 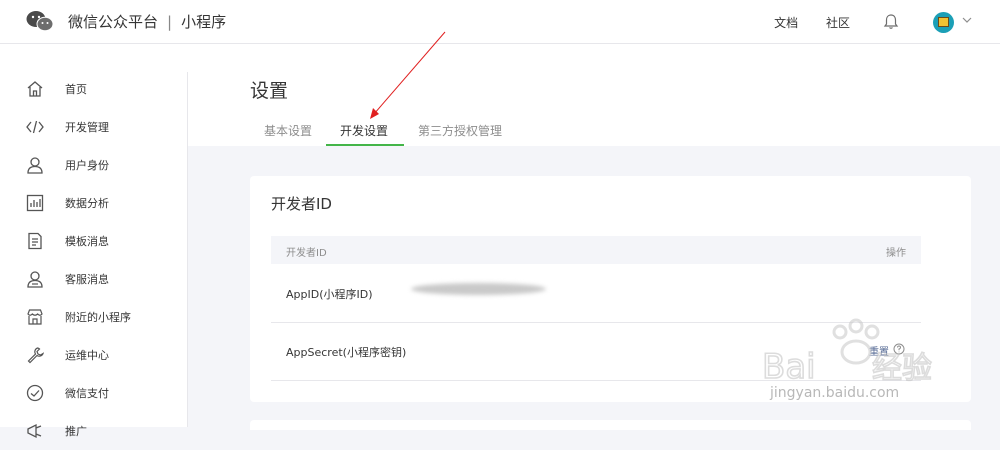 I want to click on sidebar-item-user-identity: 用户身份, so click(x=93, y=165).